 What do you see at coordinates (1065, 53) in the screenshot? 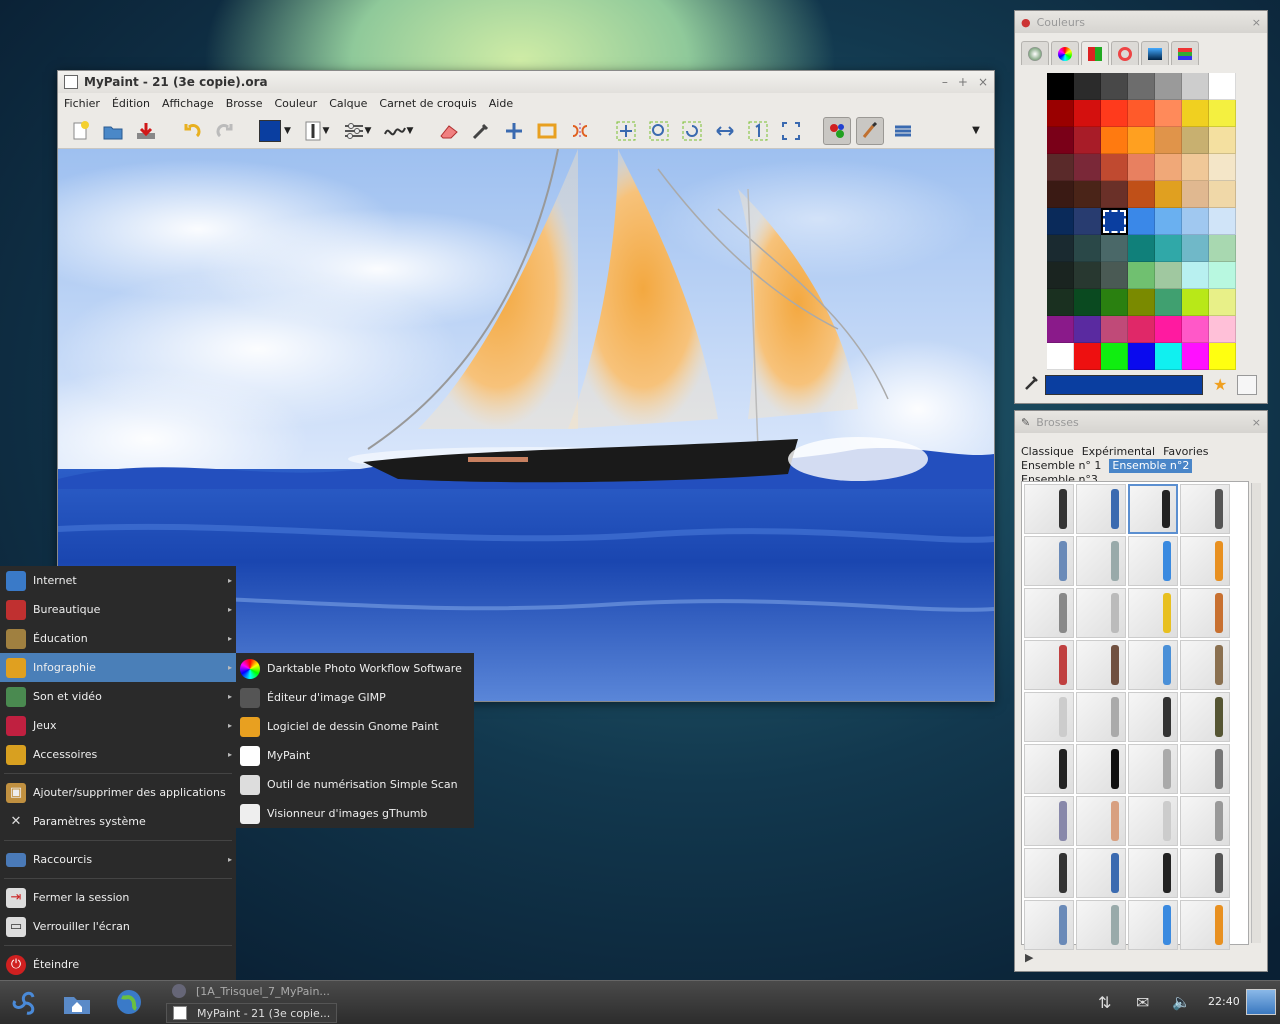
I see `tab-hsv-wheel-icon` at bounding box center [1065, 53].